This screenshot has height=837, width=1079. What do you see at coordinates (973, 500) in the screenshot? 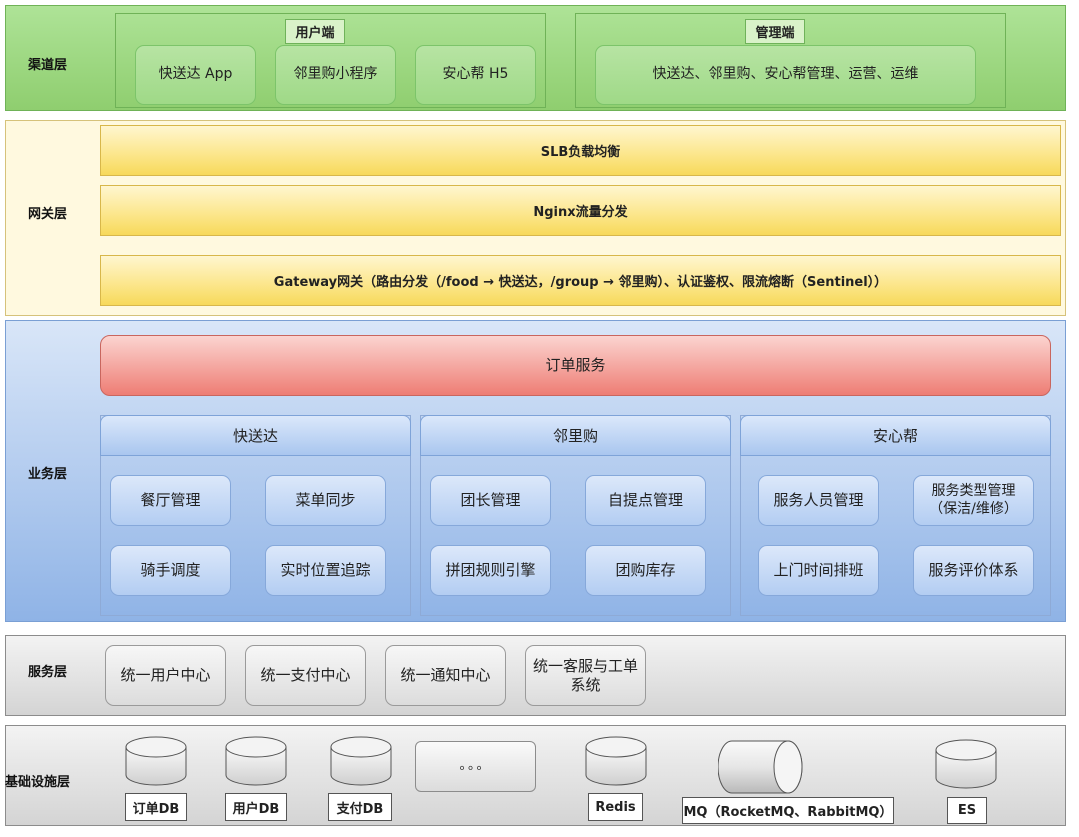
I see `service-type-management: 服务类型管理 （保洁/维修）` at bounding box center [973, 500].